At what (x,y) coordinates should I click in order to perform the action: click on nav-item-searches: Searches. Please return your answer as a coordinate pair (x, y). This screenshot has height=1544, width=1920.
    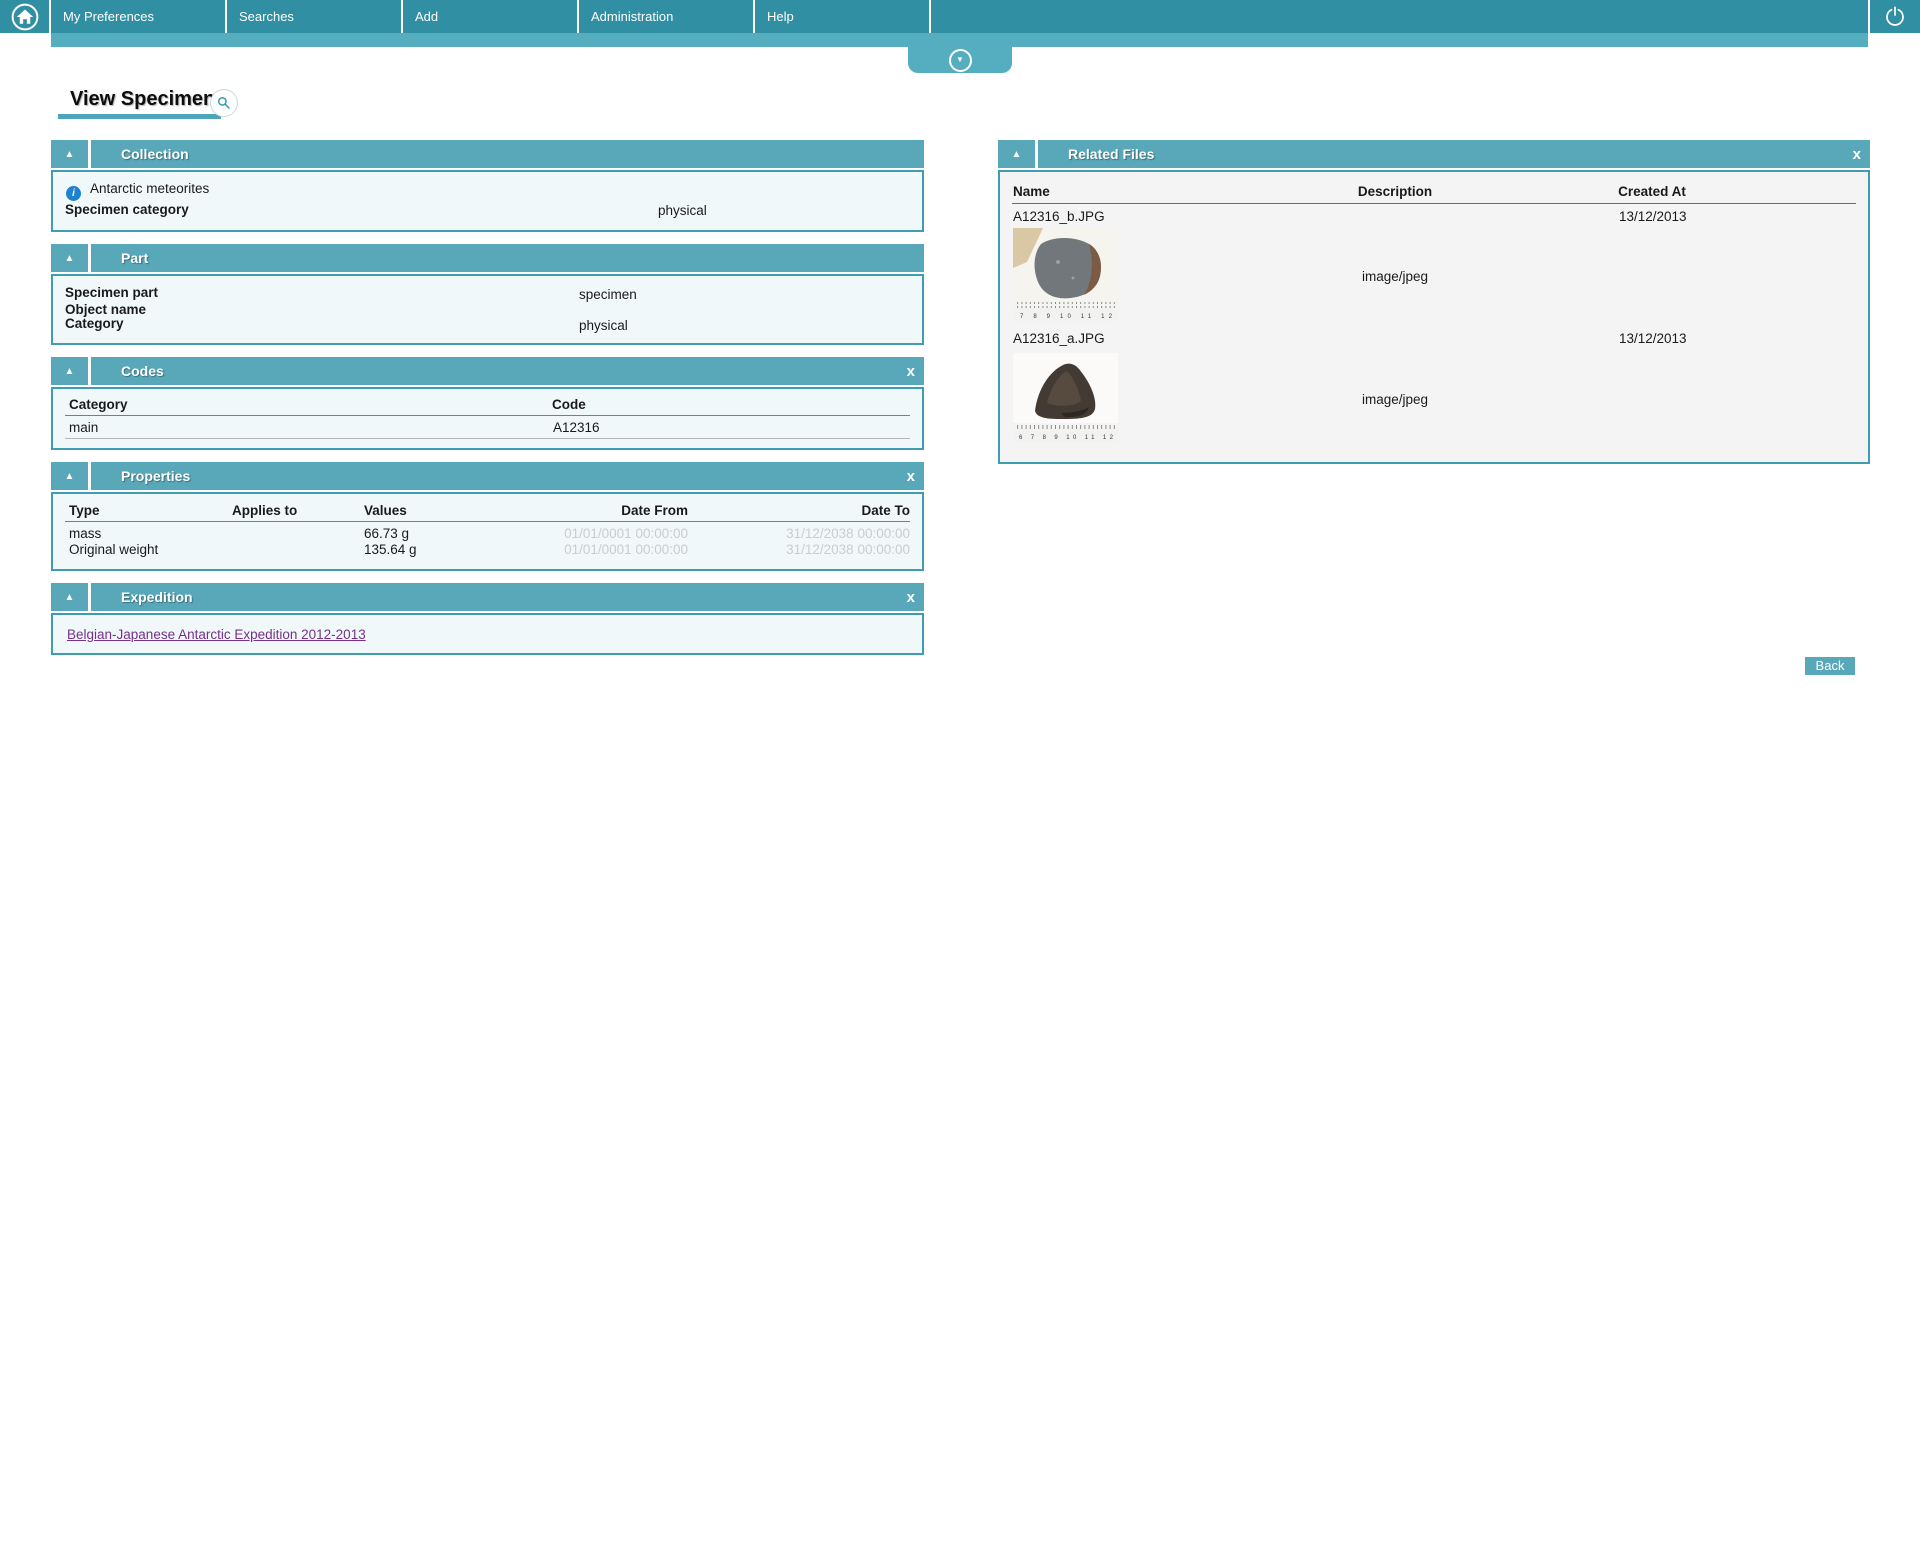
    Looking at the image, I should click on (315, 16).